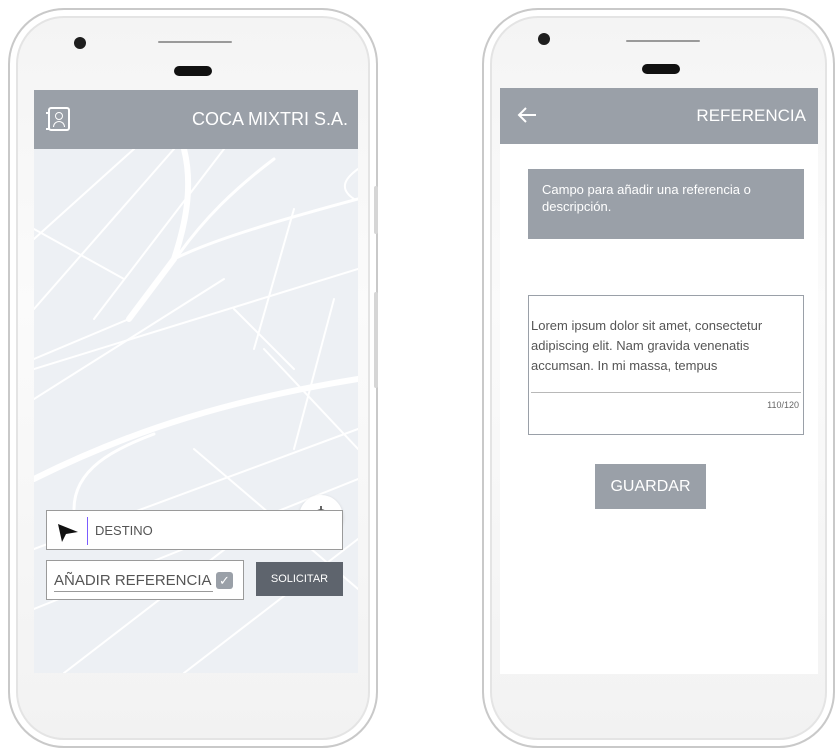 Image resolution: width=837 pixels, height=749 pixels. I want to click on reference-underline, so click(133, 591).